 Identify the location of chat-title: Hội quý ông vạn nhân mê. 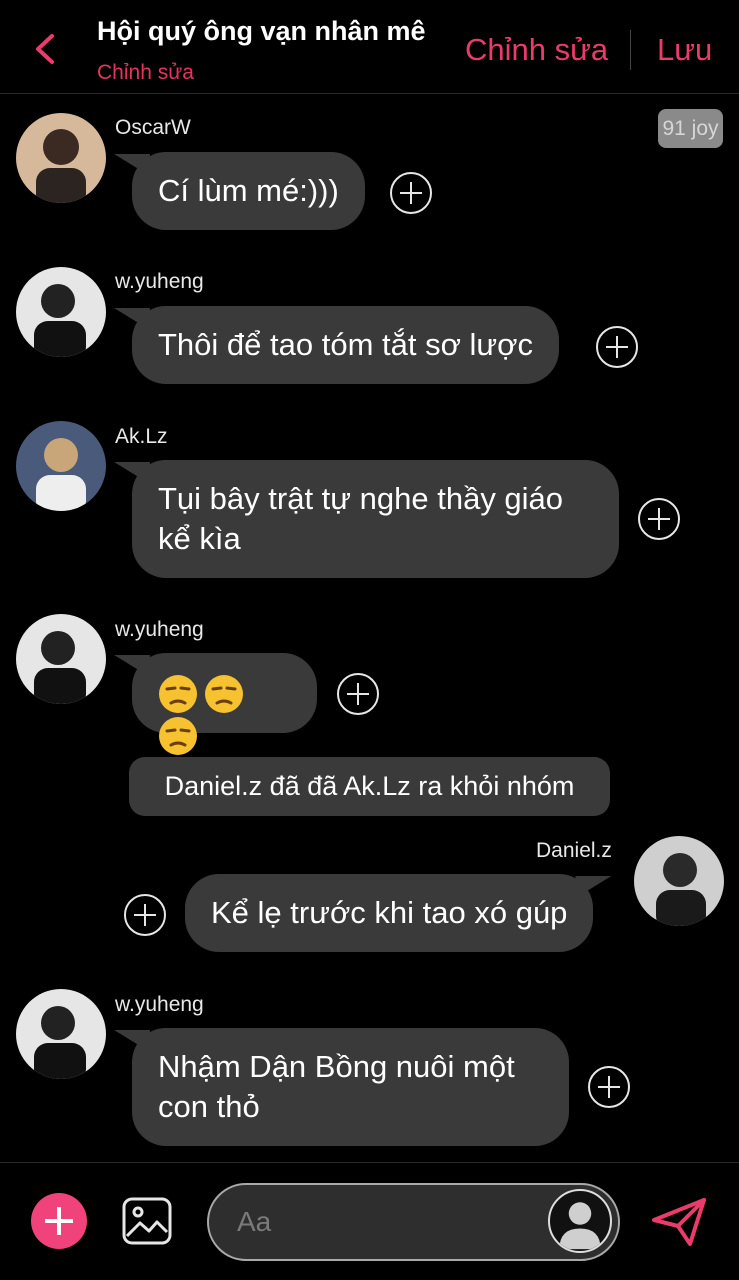
(261, 31).